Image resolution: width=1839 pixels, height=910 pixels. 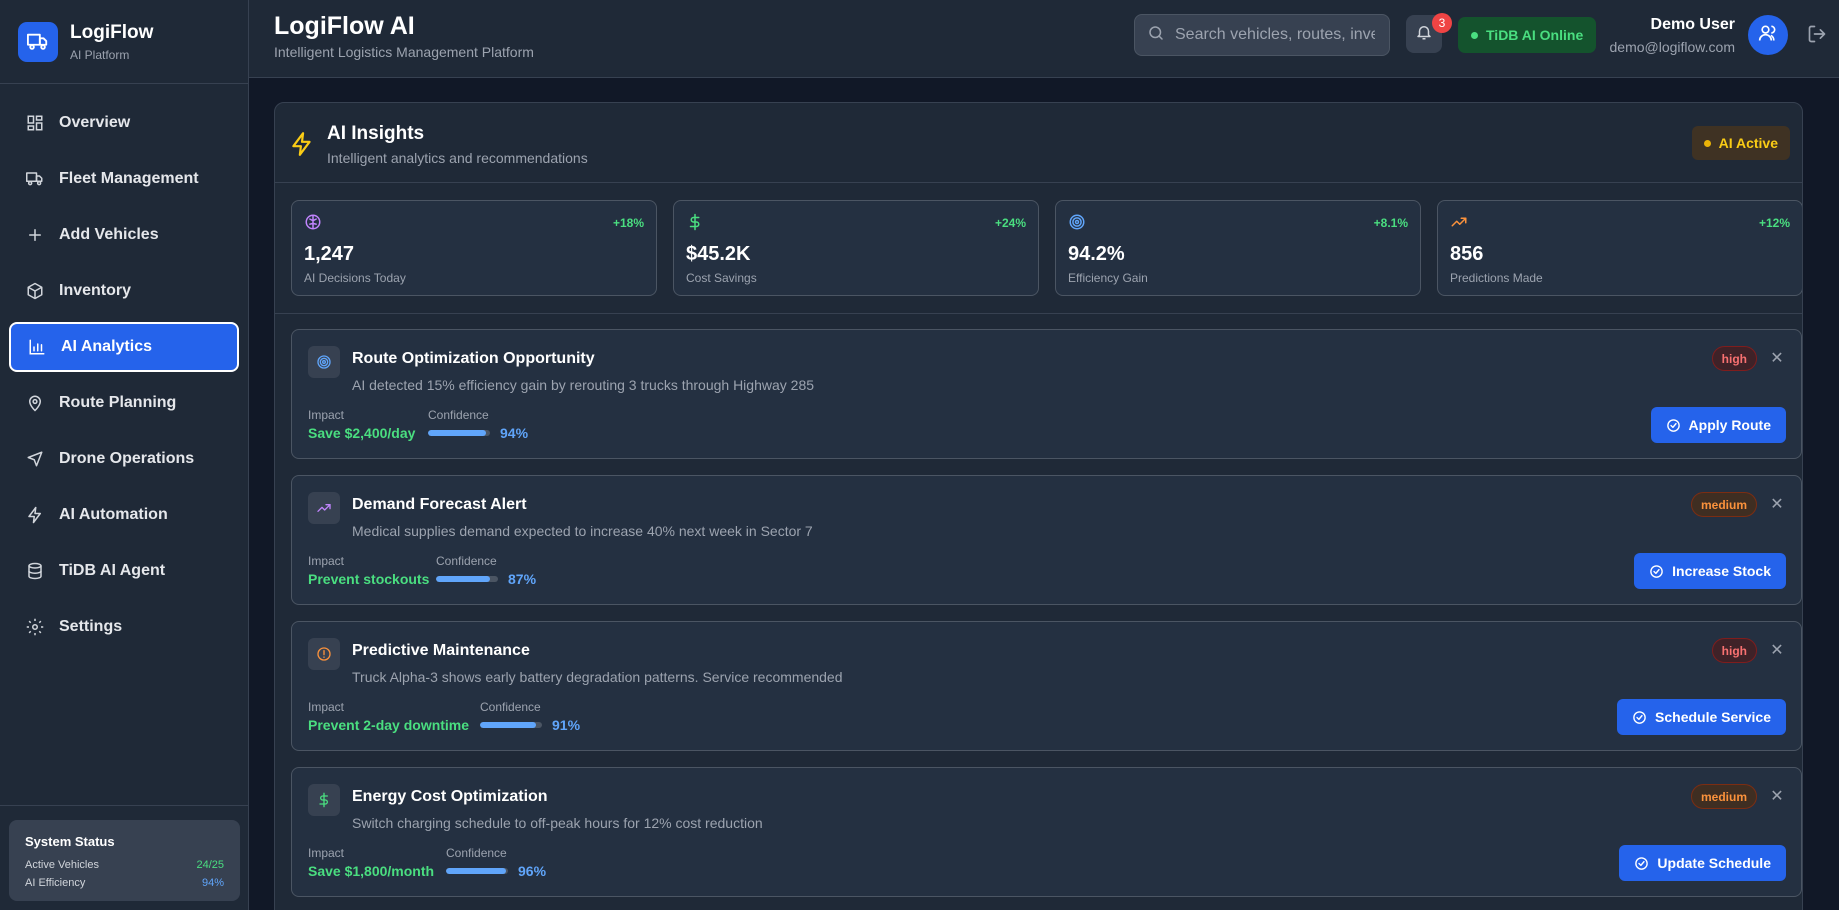 I want to click on sidebar-item-route-planning: Route Planning, so click(x=124, y=403).